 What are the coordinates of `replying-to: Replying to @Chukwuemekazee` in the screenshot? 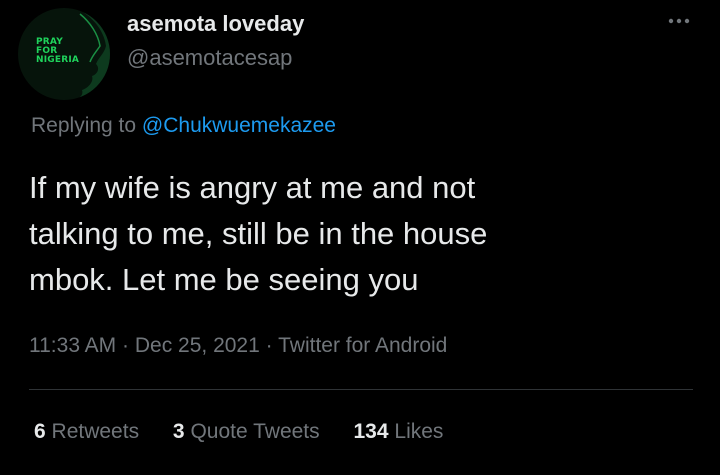 It's located at (183, 126).